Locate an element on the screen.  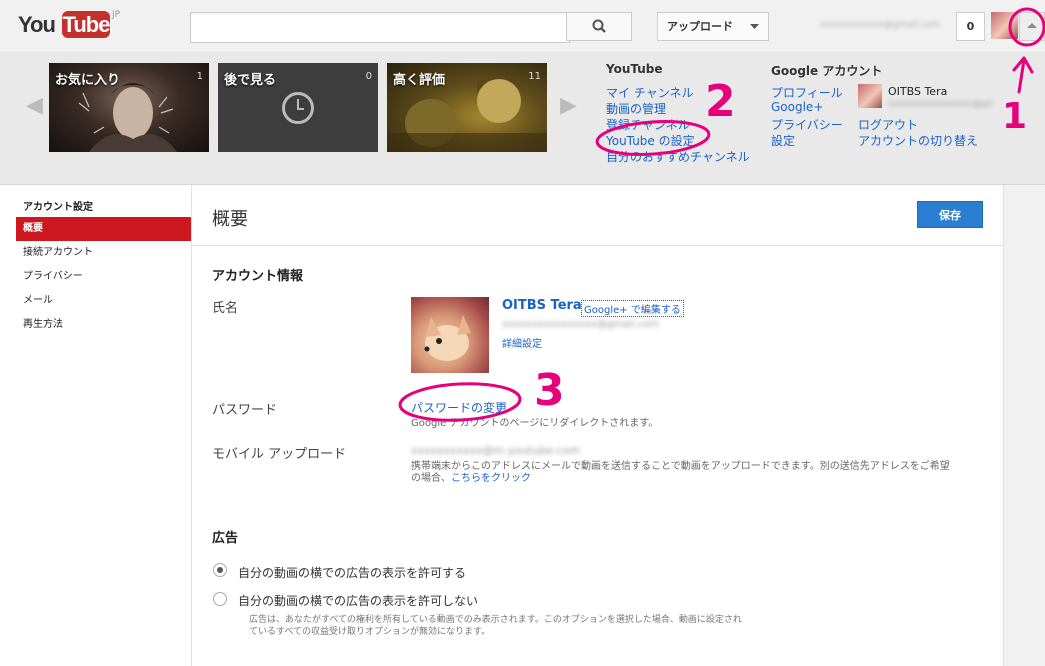
sidebar-item-privacy: プライバシー is located at coordinates (103, 277).